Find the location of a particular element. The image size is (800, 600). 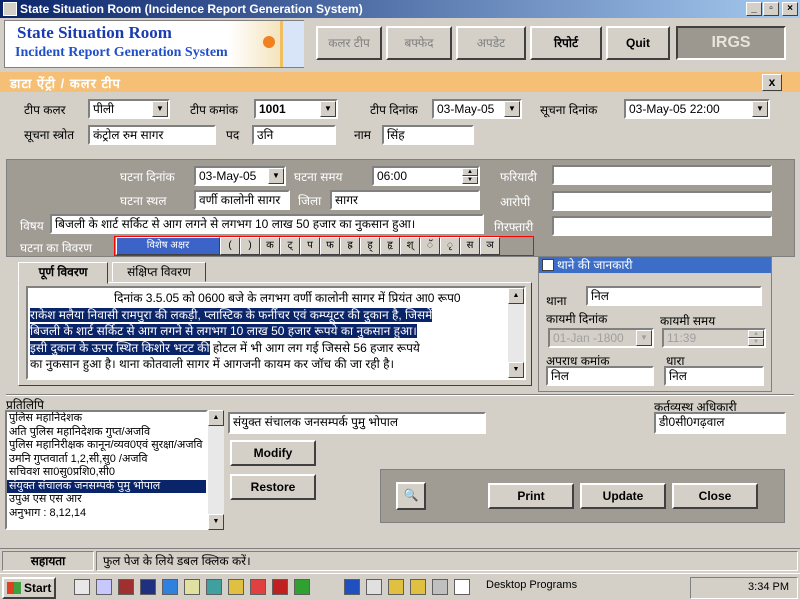

spinner-arrows-icon: ▲ ▼ is located at coordinates (756, 338).